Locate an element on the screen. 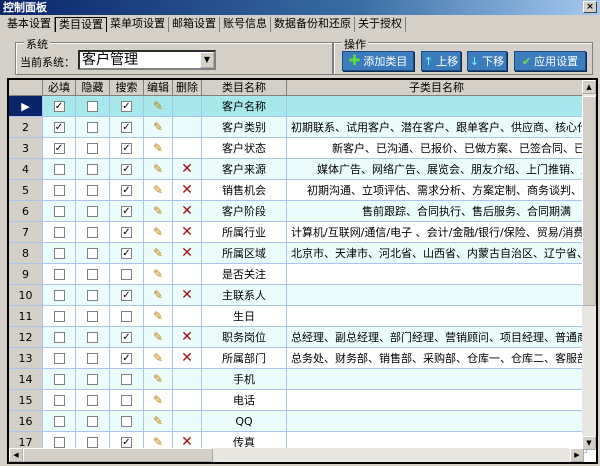 This screenshot has height=466, width=600. category-name-cell: 客户阶段 is located at coordinates (244, 211).